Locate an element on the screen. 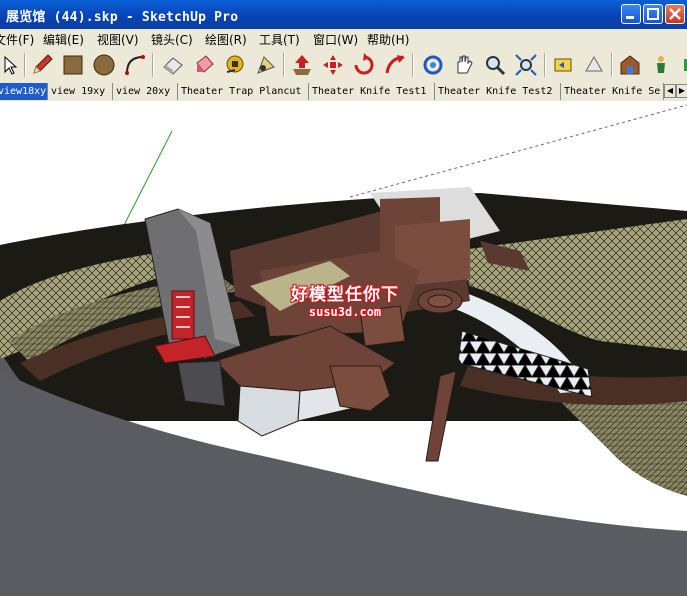  text-label-icon is located at coordinates (266, 65).